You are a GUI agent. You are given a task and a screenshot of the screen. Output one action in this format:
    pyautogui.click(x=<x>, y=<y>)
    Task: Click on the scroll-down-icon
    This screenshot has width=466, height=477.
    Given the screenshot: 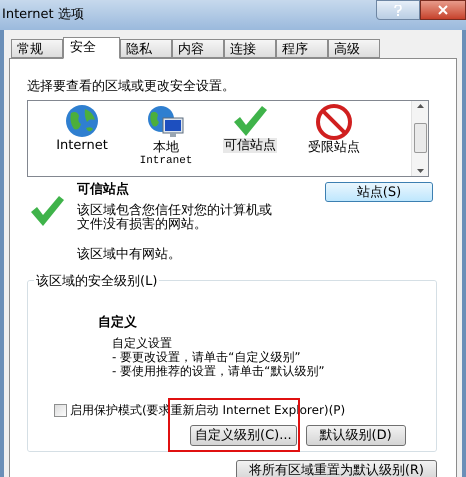 What is the action you would take?
    pyautogui.click(x=420, y=170)
    